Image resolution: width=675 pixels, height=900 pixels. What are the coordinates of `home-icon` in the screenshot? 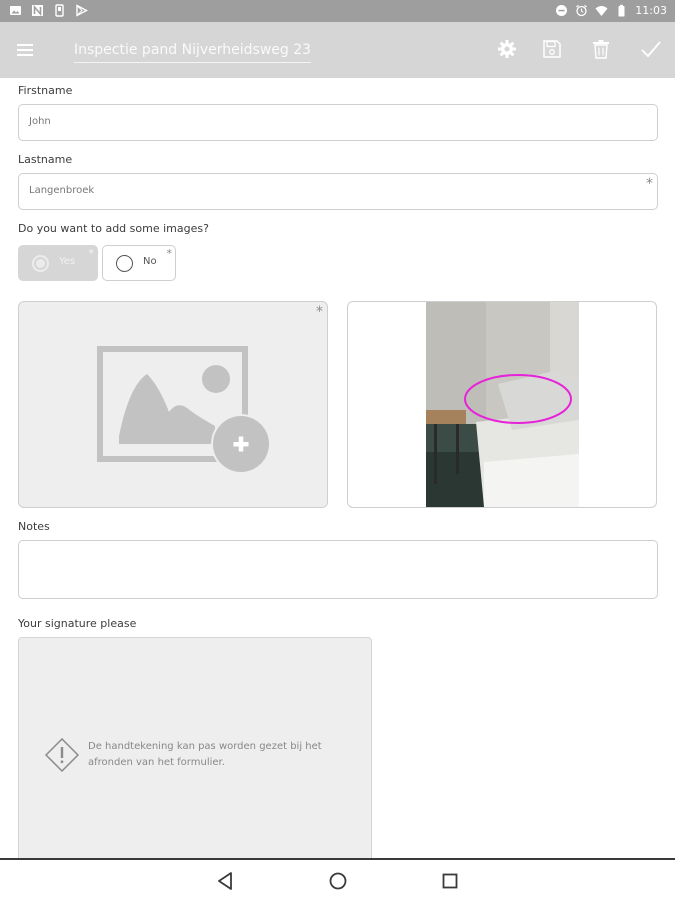 It's located at (338, 881).